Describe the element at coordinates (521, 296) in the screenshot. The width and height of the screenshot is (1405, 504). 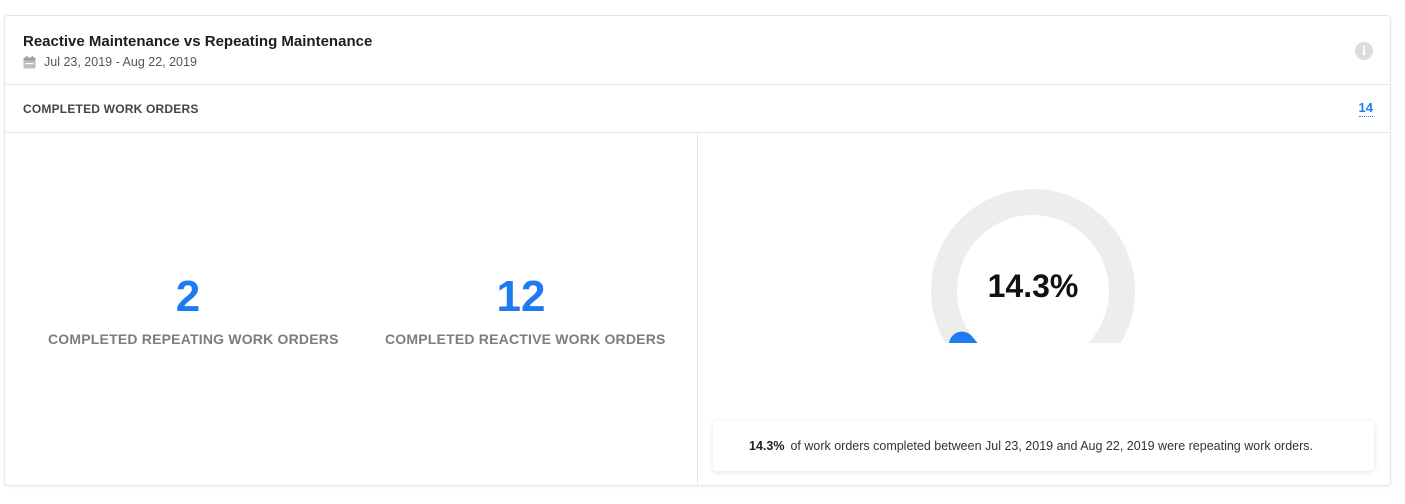
I see `reactive-count: 12` at that location.